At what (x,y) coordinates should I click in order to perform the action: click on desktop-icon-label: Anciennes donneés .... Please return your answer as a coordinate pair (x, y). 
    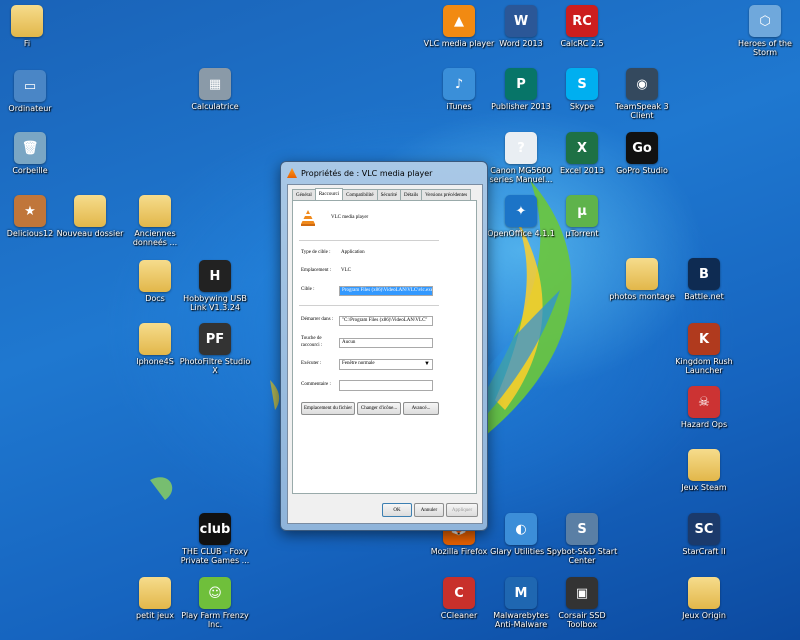
    Looking at the image, I should click on (155, 238).